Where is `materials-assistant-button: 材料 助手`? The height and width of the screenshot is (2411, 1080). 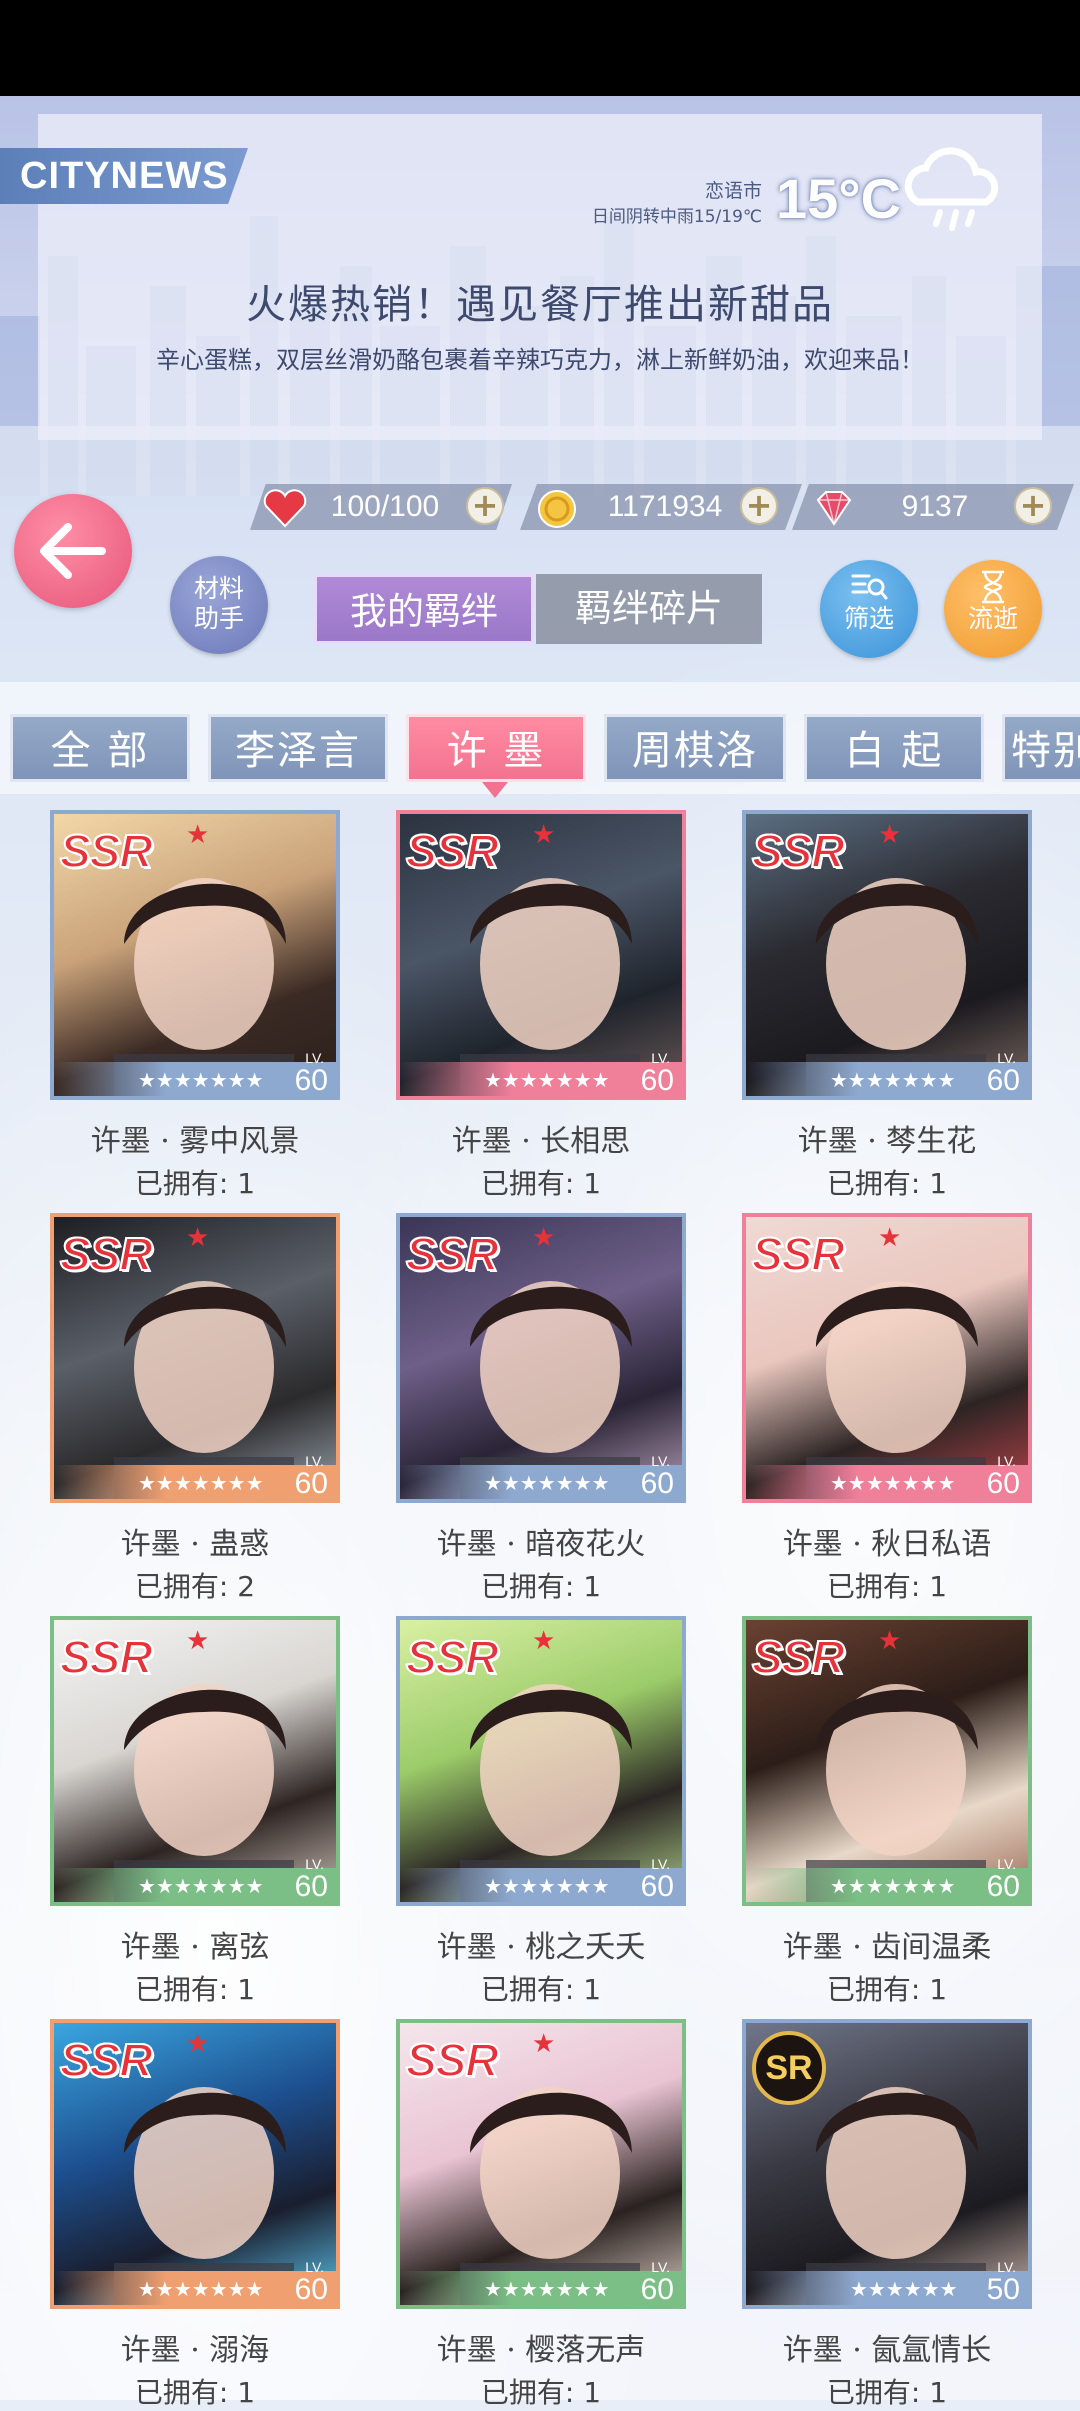
materials-assistant-button: 材料 助手 is located at coordinates (219, 605).